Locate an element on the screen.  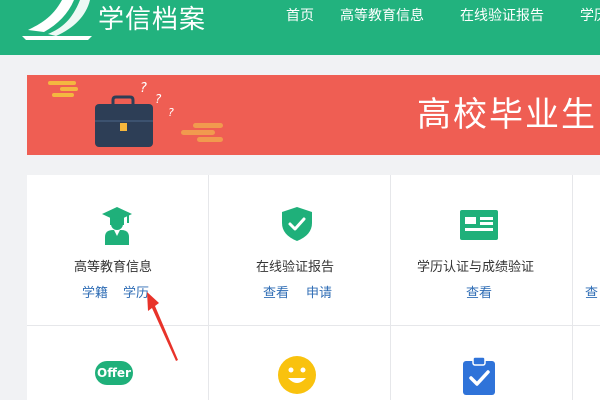
certificate-card-icon is located at coordinates (479, 225).